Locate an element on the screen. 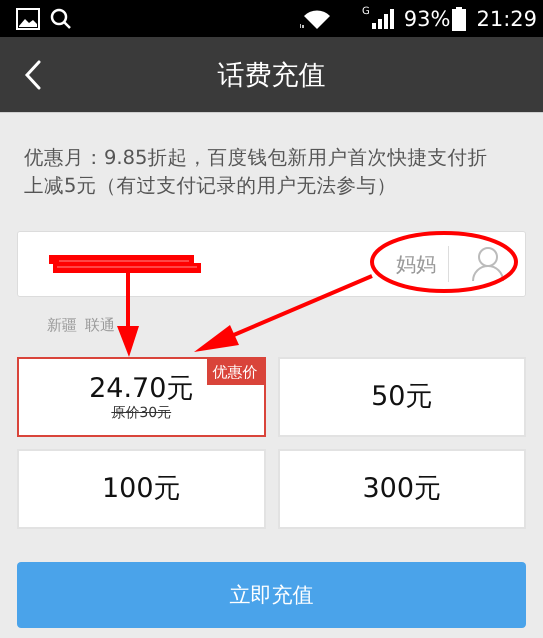  signal-icon is located at coordinates (383, 19).